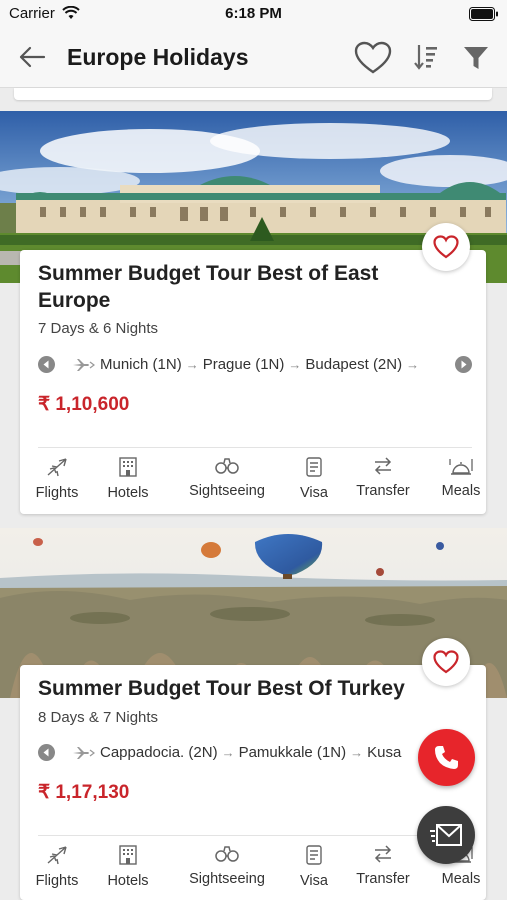 This screenshot has height=900, width=507. What do you see at coordinates (84, 792) in the screenshot?
I see `package-price: ₹ 1,17,130` at bounding box center [84, 792].